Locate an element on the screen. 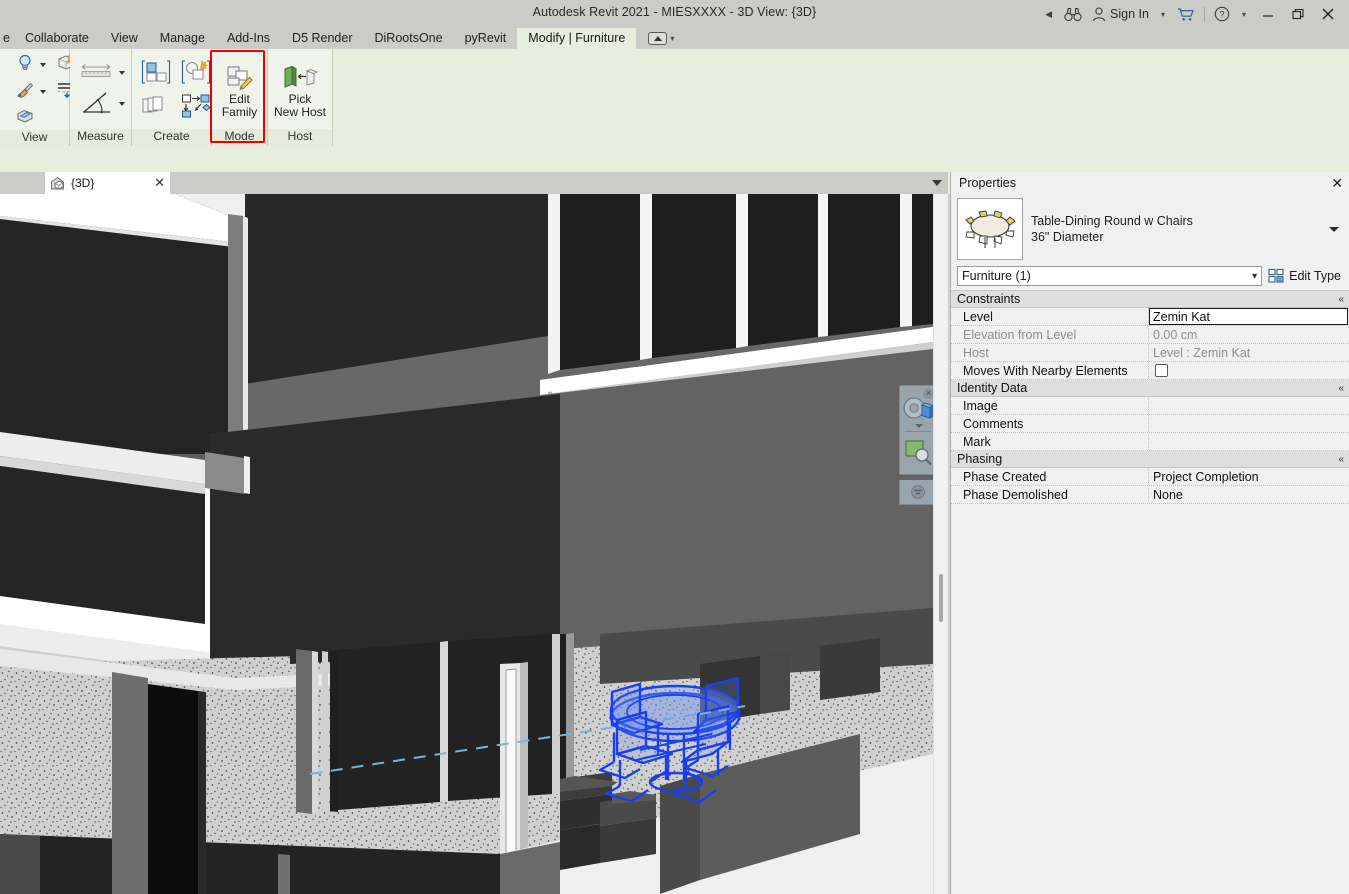  help-circle-icon: ? is located at coordinates (1222, 14).